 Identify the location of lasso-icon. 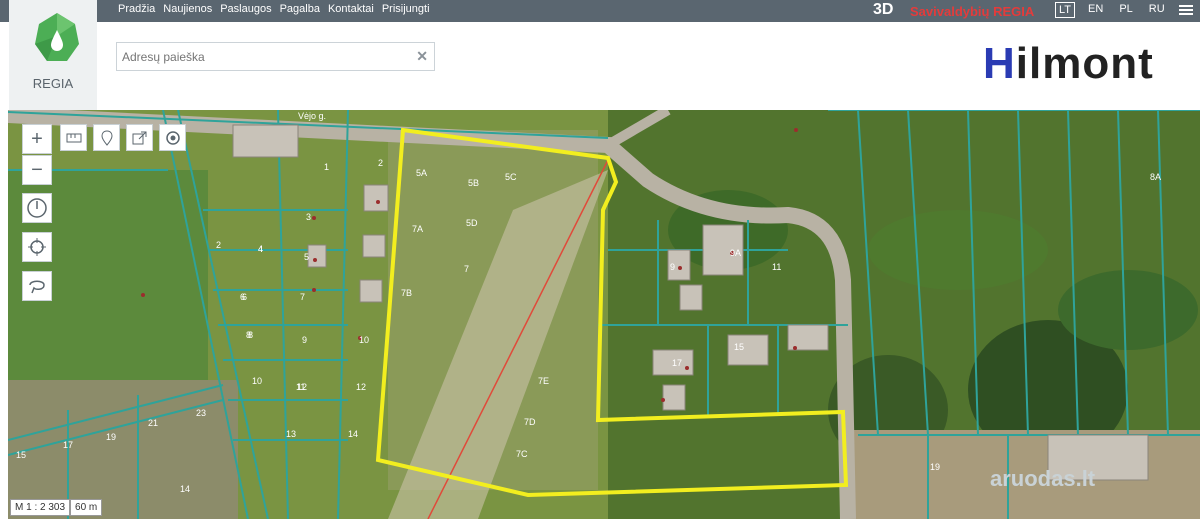
(37, 286).